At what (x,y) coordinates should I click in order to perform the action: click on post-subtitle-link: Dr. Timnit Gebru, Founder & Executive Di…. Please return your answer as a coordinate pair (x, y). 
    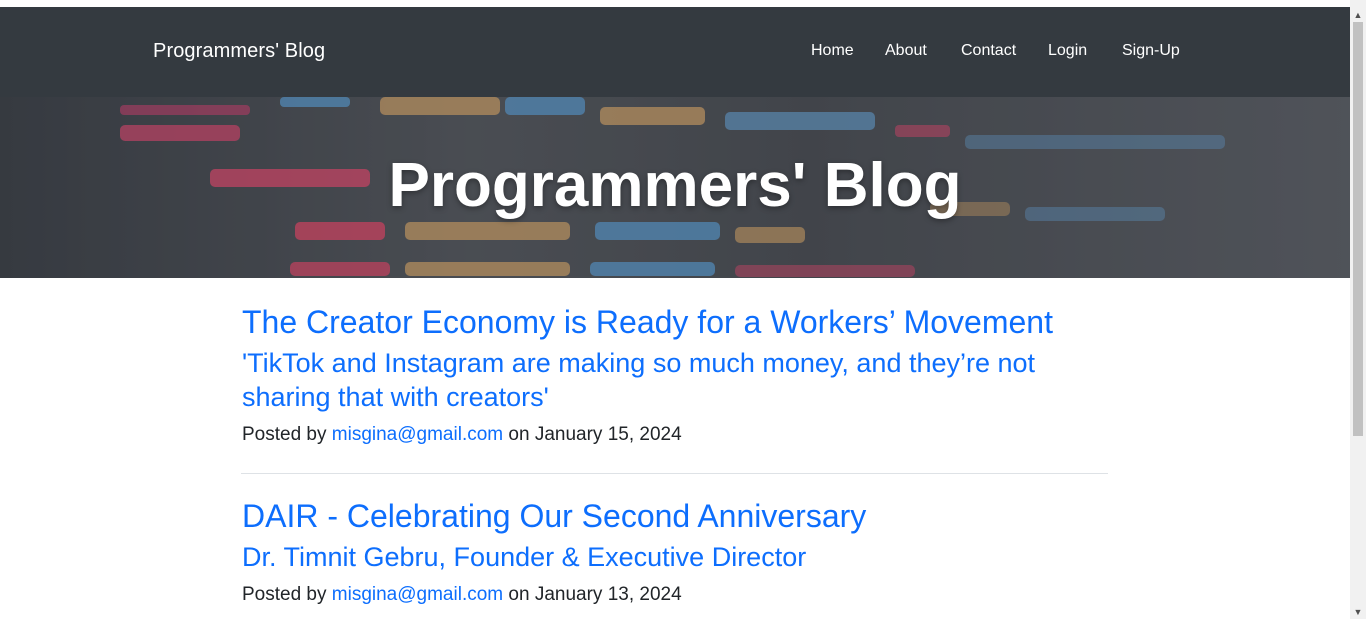
    Looking at the image, I should click on (674, 557).